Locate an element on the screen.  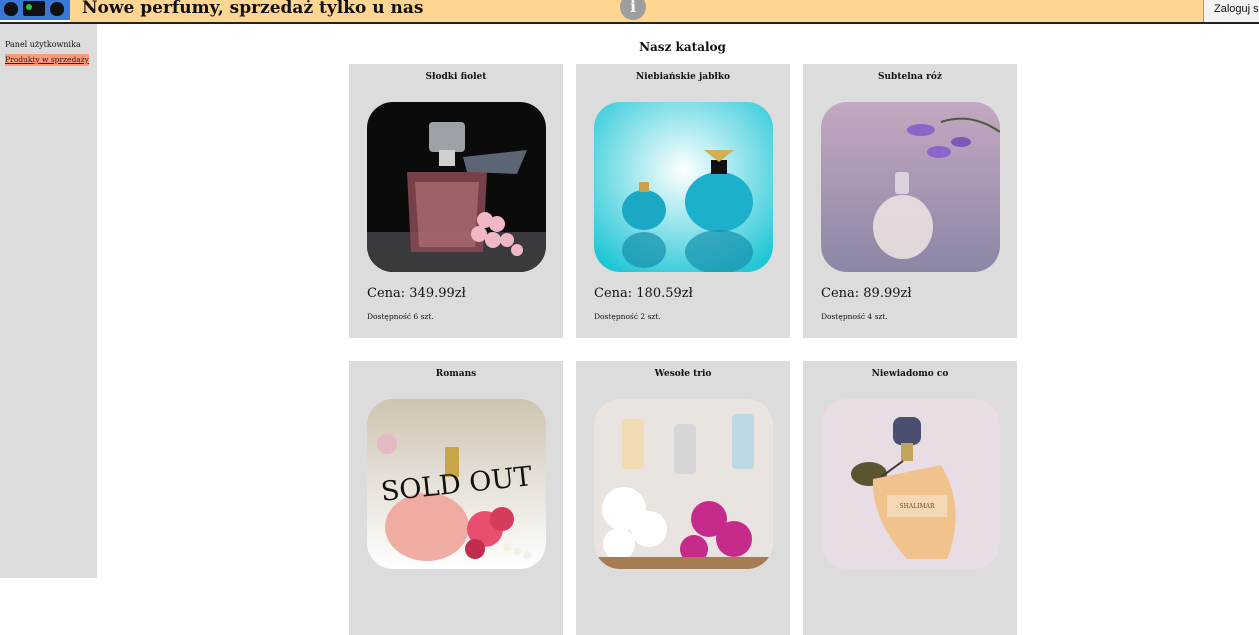
site-title: Nowe perfumy, sprzedaż tylko u nas is located at coordinates (253, 9).